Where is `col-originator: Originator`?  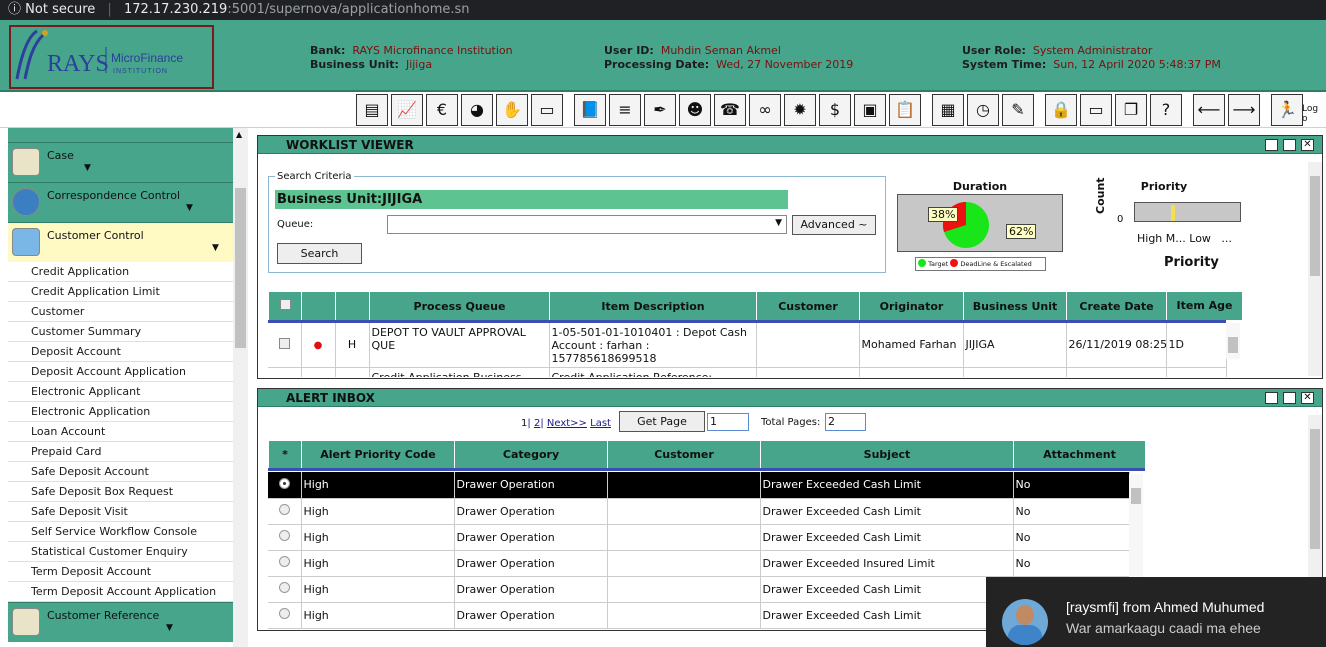 col-originator: Originator is located at coordinates (911, 306).